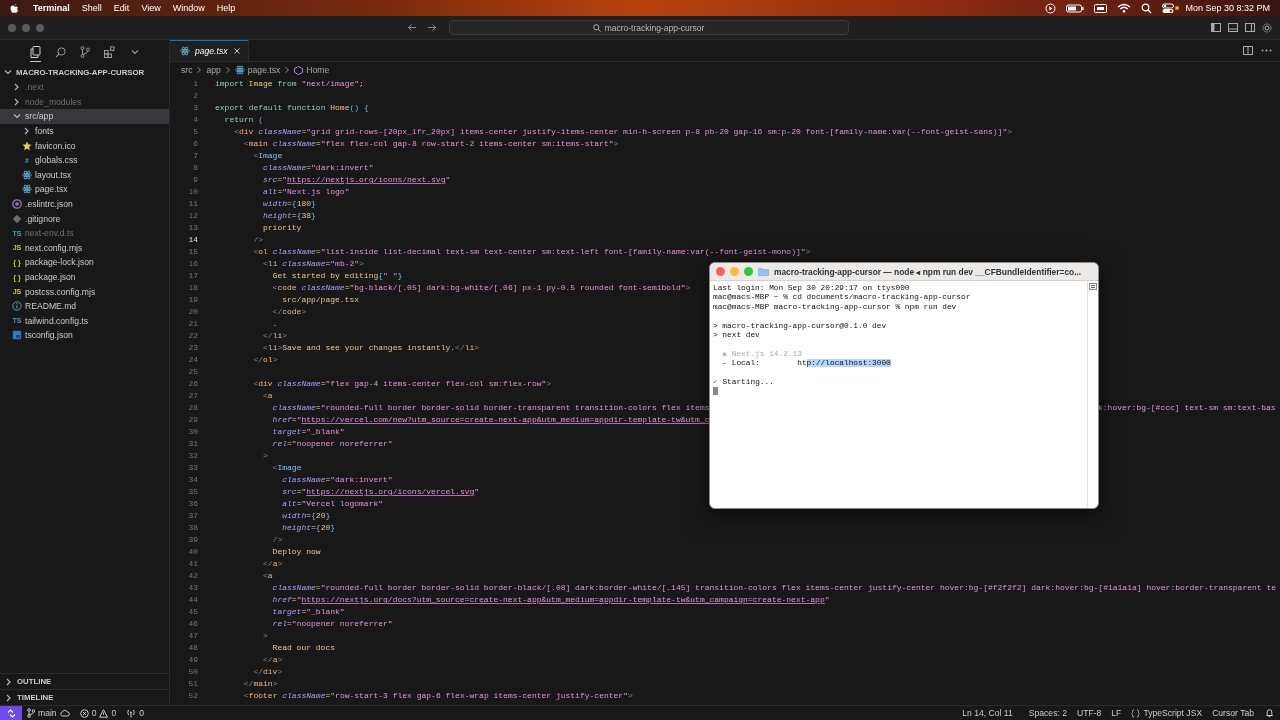 The height and width of the screenshot is (720, 1280). Describe the element at coordinates (1267, 27) in the screenshot. I see `settings-icon` at that location.